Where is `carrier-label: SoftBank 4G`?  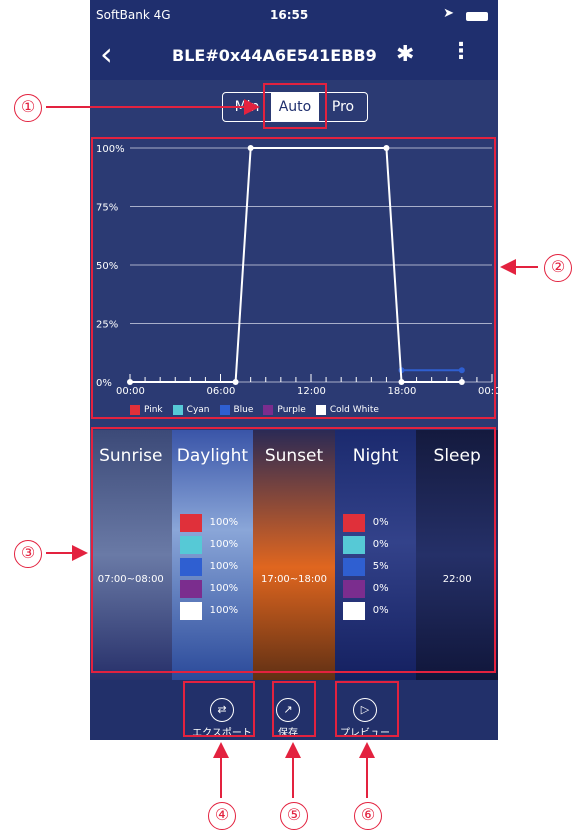 carrier-label: SoftBank 4G is located at coordinates (133, 15).